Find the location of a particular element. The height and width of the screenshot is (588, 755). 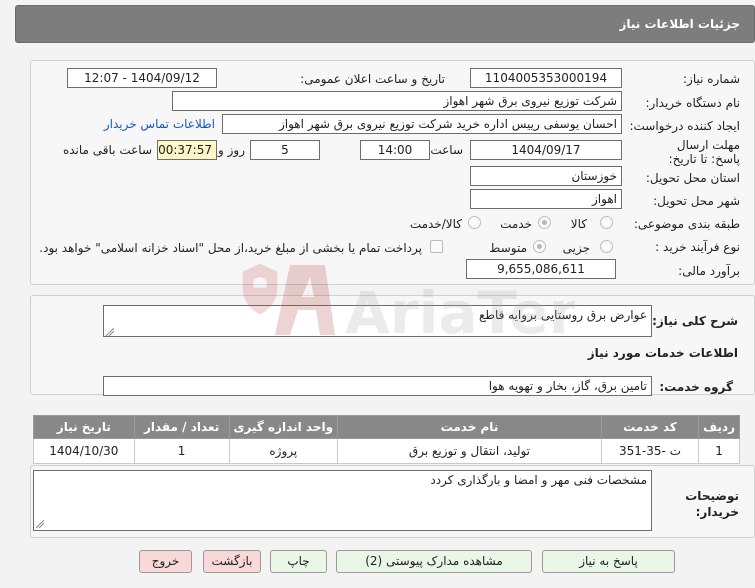

col-unit: واحد اندازه گیری is located at coordinates (283, 427).